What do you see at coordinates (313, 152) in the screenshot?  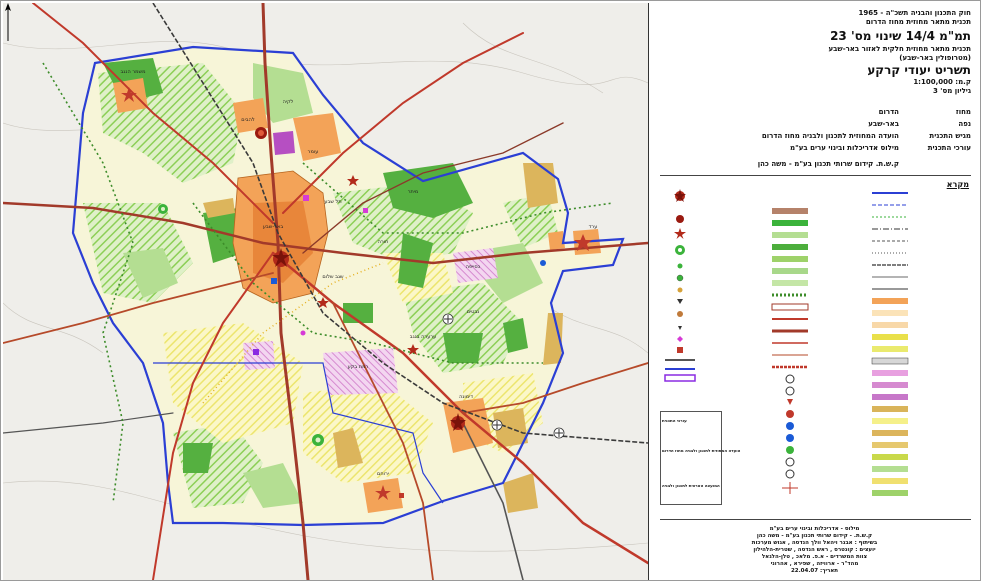 I see `map-label: עומר` at bounding box center [313, 152].